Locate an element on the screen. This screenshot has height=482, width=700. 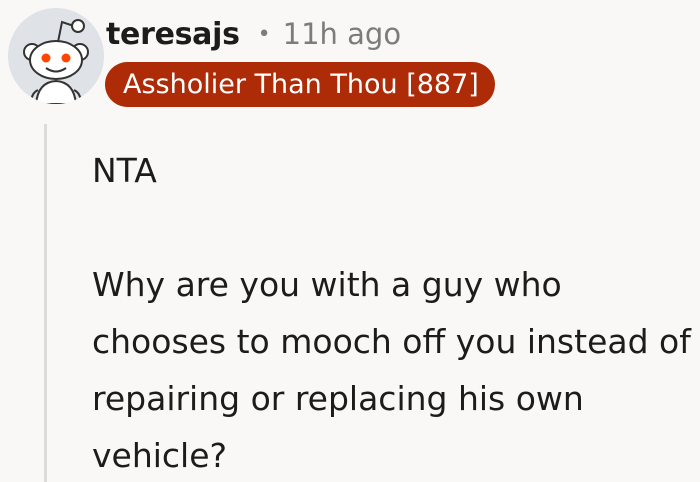
comment-header: teresajs • 11h ago is located at coordinates (253, 34).